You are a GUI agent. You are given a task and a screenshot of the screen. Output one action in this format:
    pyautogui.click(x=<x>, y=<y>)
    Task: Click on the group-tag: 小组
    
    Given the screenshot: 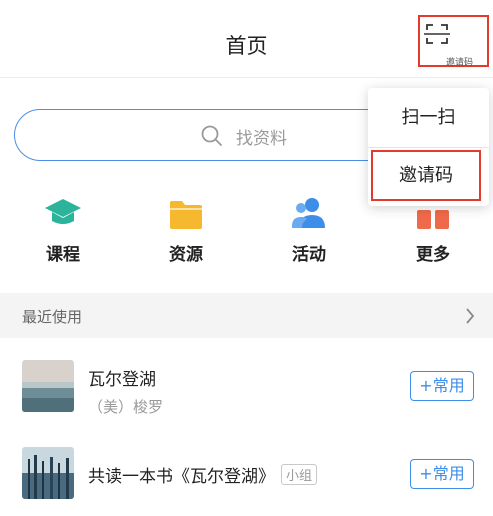 What is the action you would take?
    pyautogui.click(x=299, y=474)
    